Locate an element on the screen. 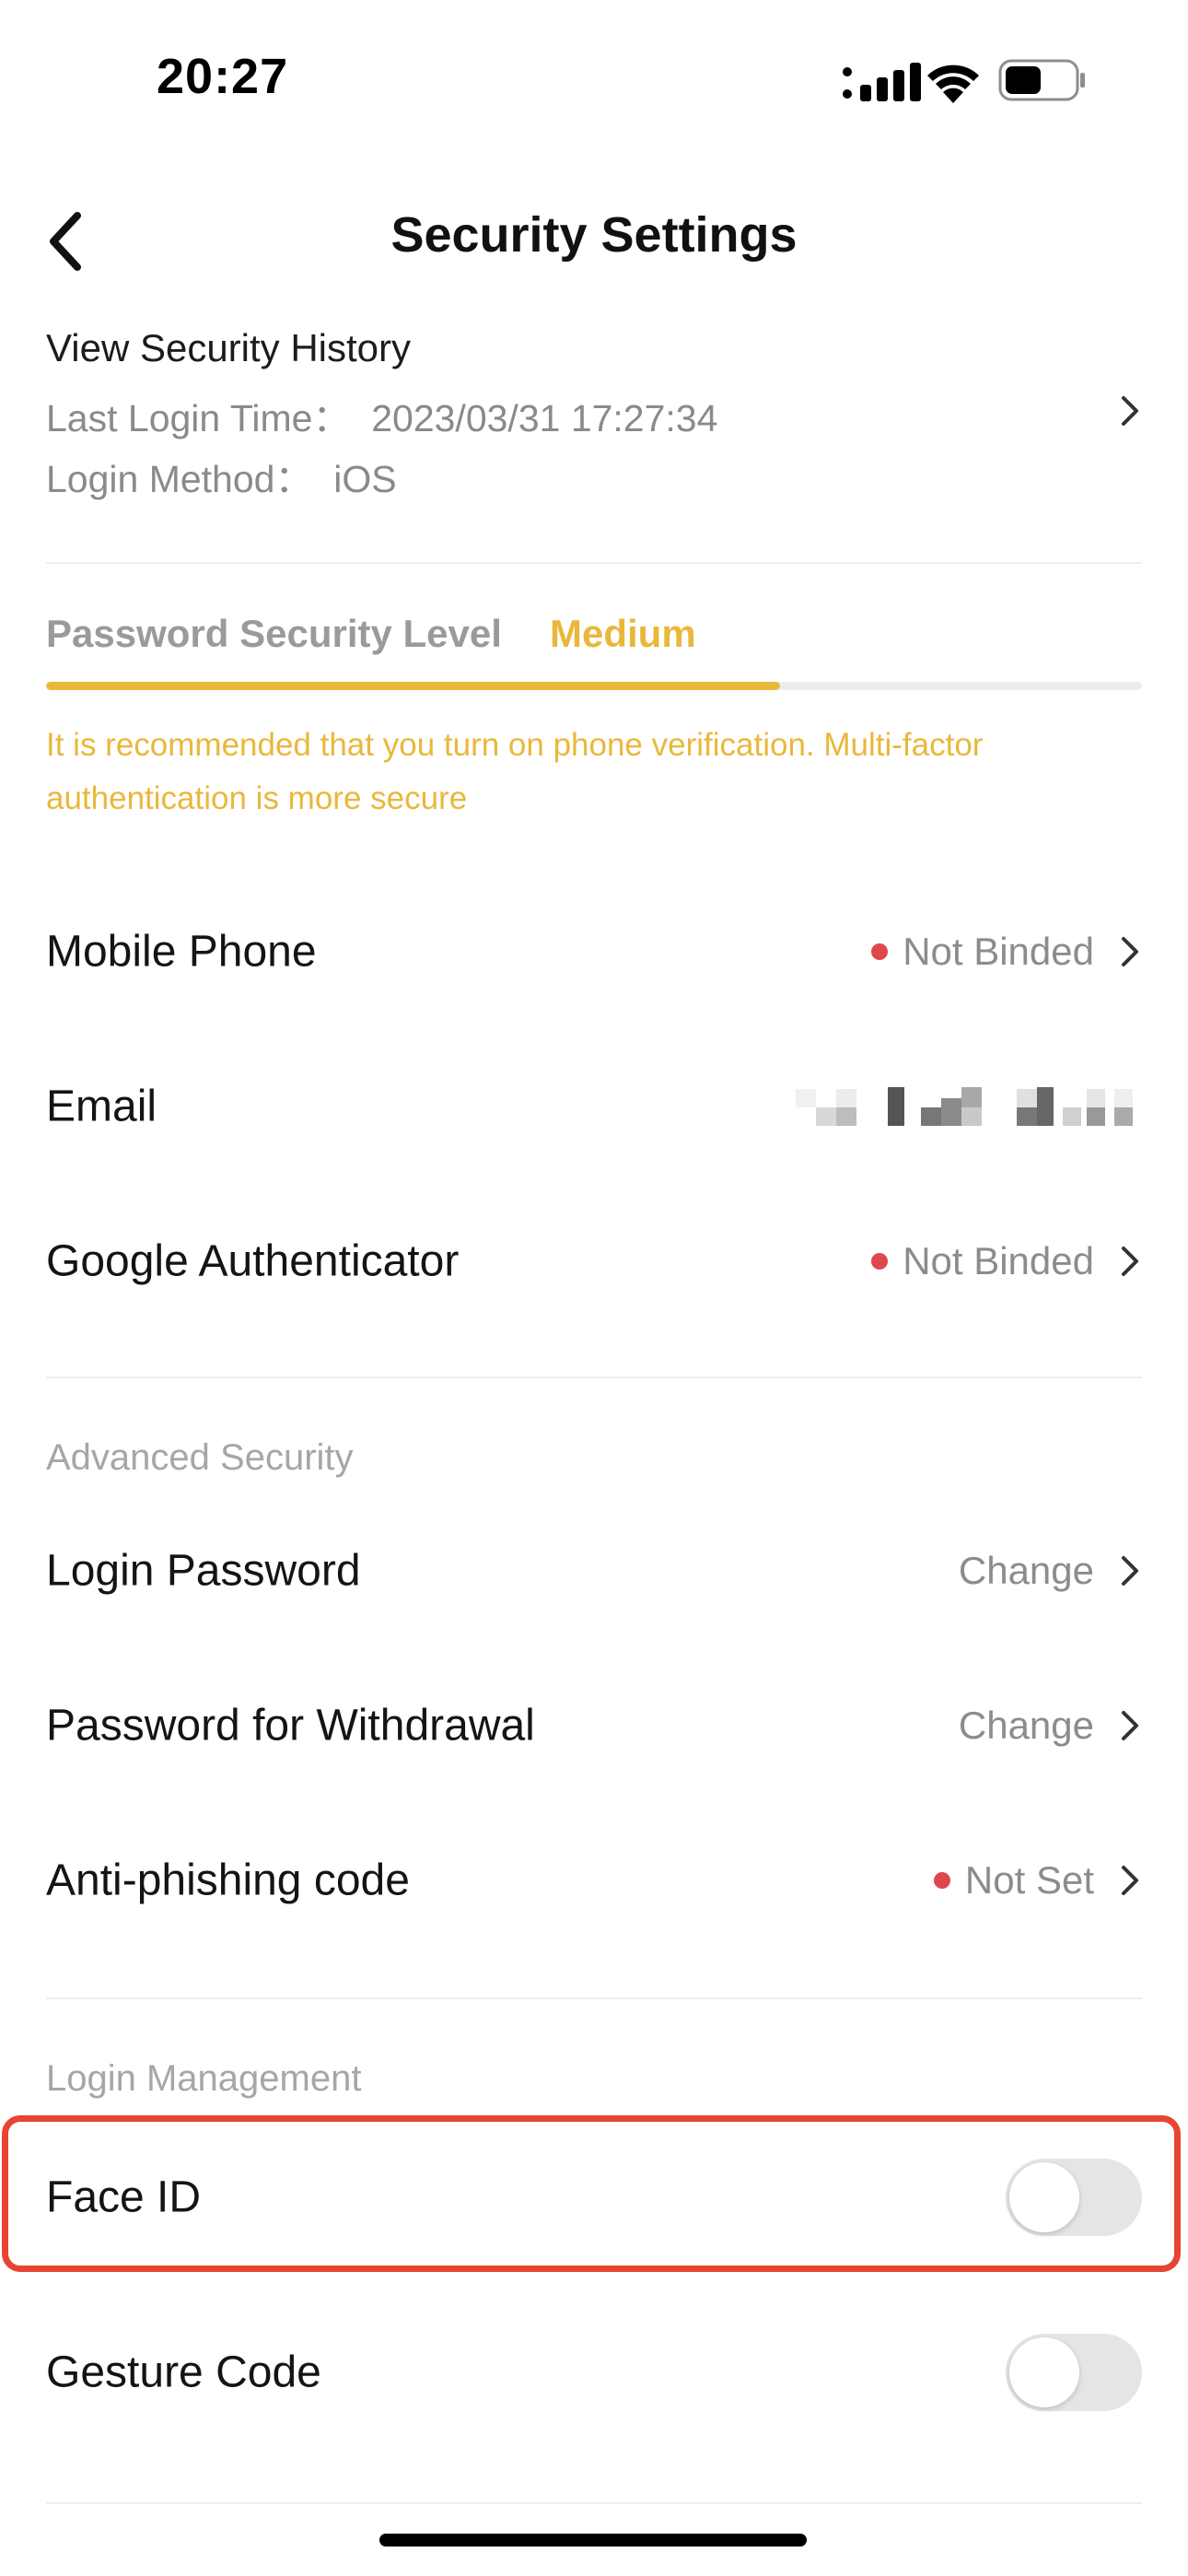 Image resolution: width=1188 pixels, height=2576 pixels. email-label: Email is located at coordinates (101, 1106).